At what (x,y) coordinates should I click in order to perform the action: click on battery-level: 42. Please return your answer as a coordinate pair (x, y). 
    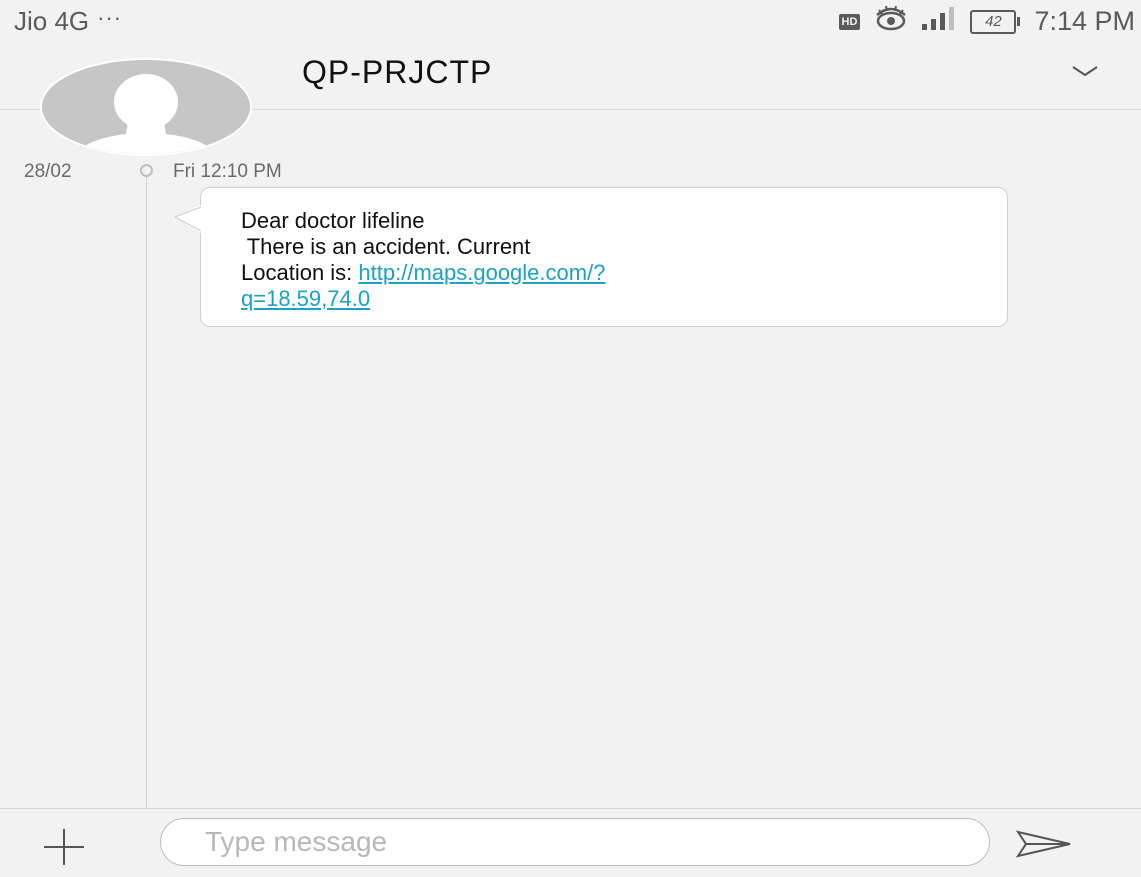
    Looking at the image, I should click on (993, 21).